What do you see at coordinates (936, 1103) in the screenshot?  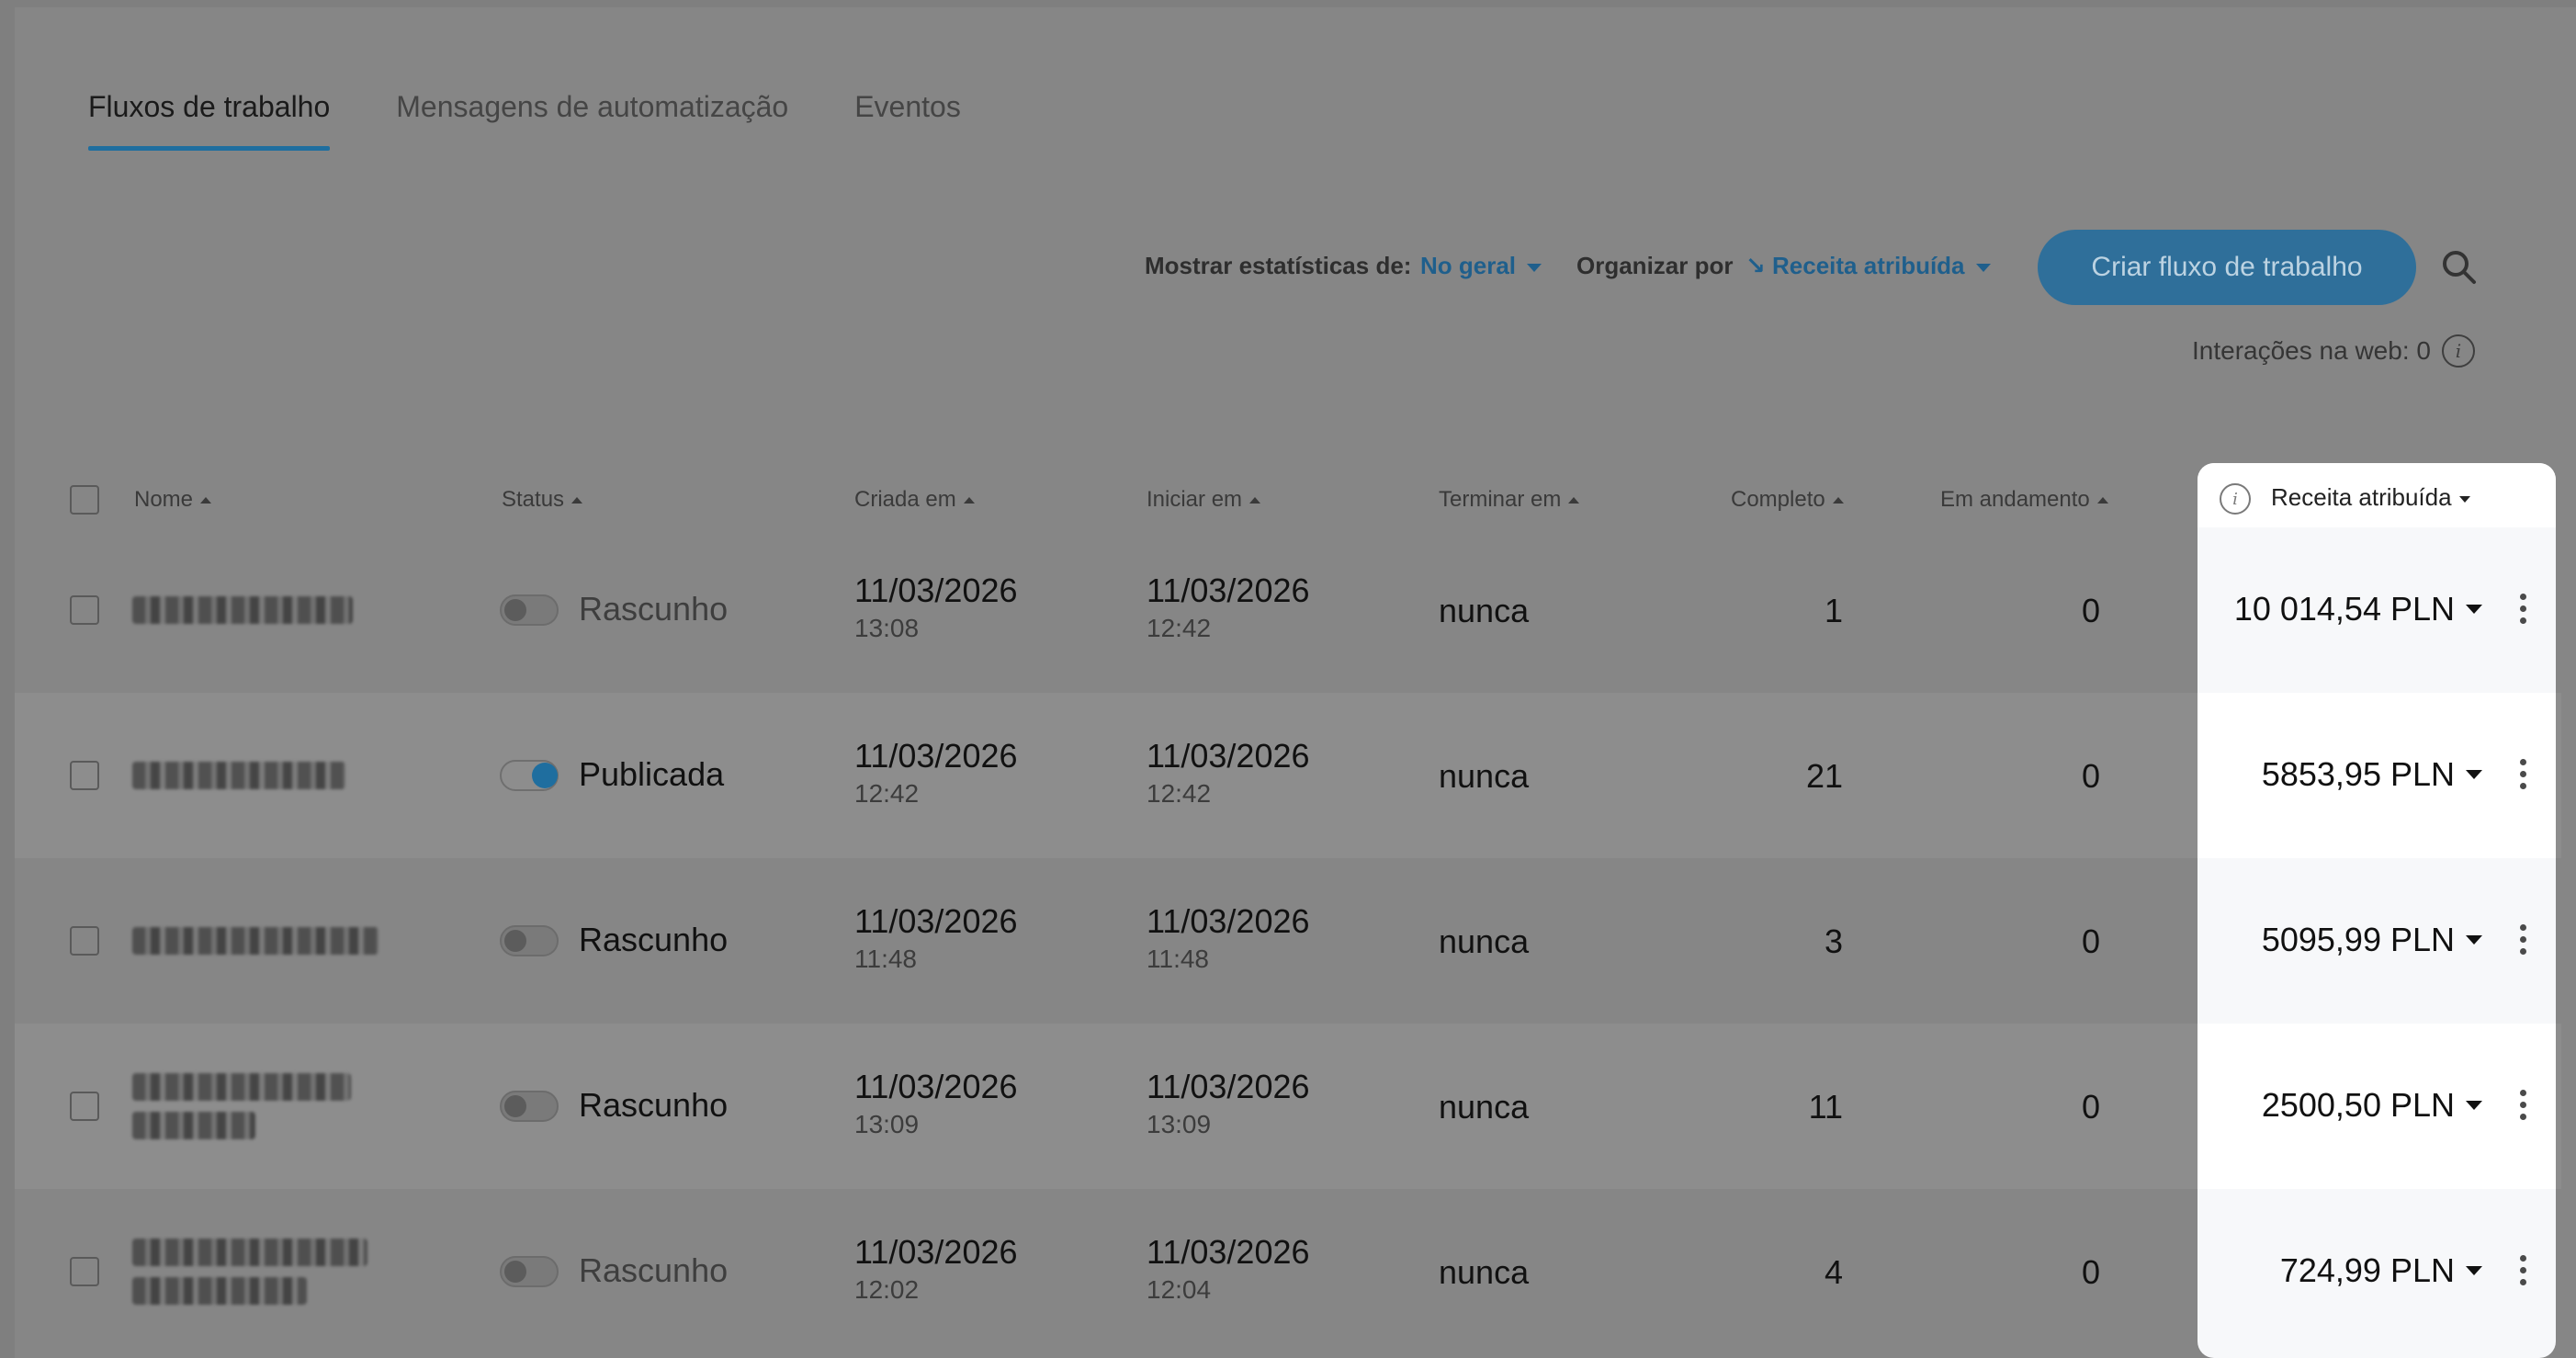 I see `created-at: 11/03/2026 13:09` at bounding box center [936, 1103].